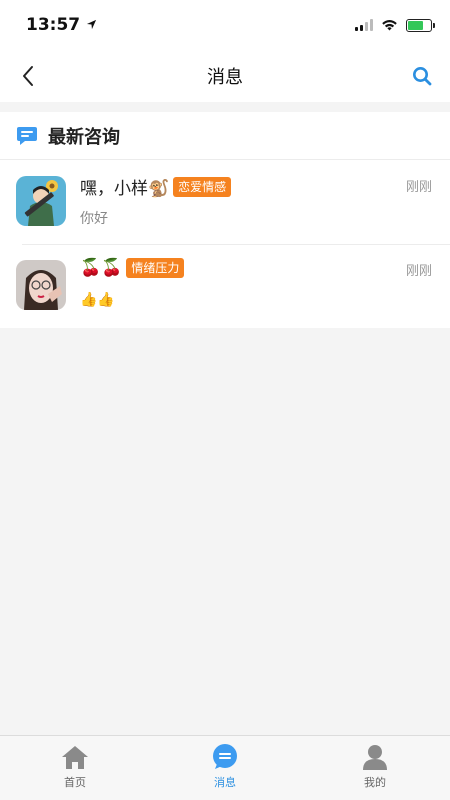  Describe the element at coordinates (155, 268) in the screenshot. I see `category-tag: 情绪压力` at that location.